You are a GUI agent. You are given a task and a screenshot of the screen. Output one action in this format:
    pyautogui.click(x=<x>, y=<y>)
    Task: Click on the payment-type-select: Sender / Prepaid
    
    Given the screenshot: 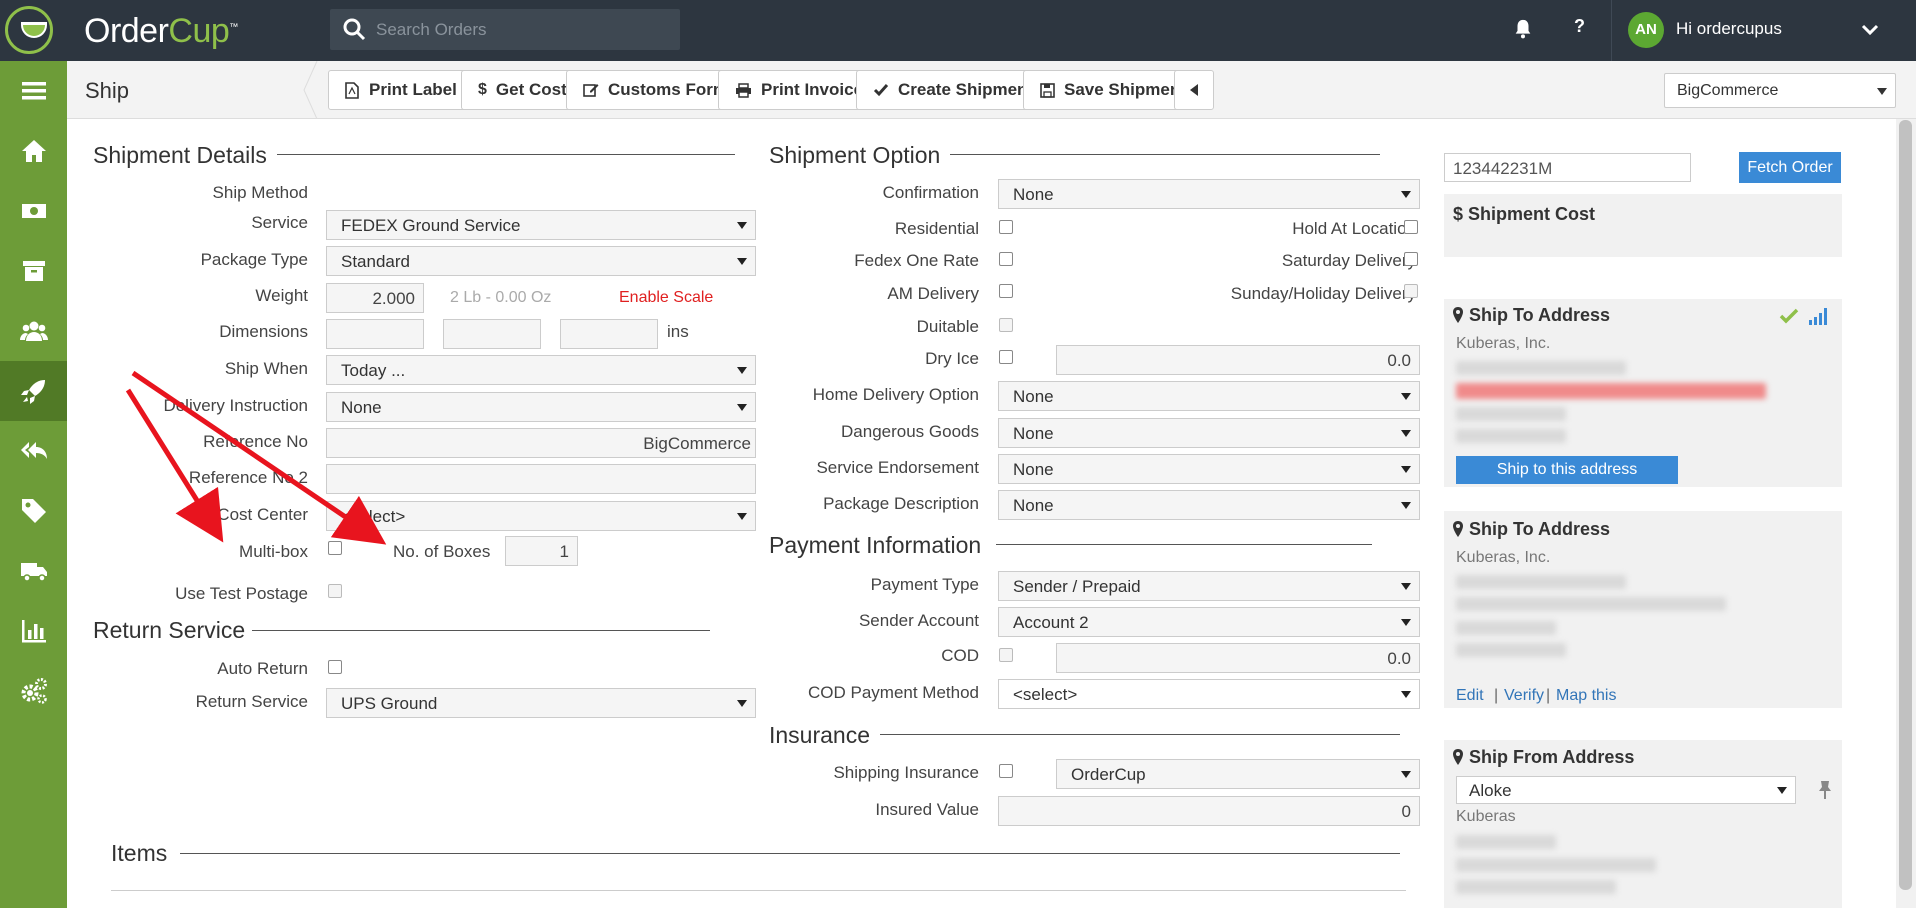 What is the action you would take?
    pyautogui.click(x=1209, y=586)
    